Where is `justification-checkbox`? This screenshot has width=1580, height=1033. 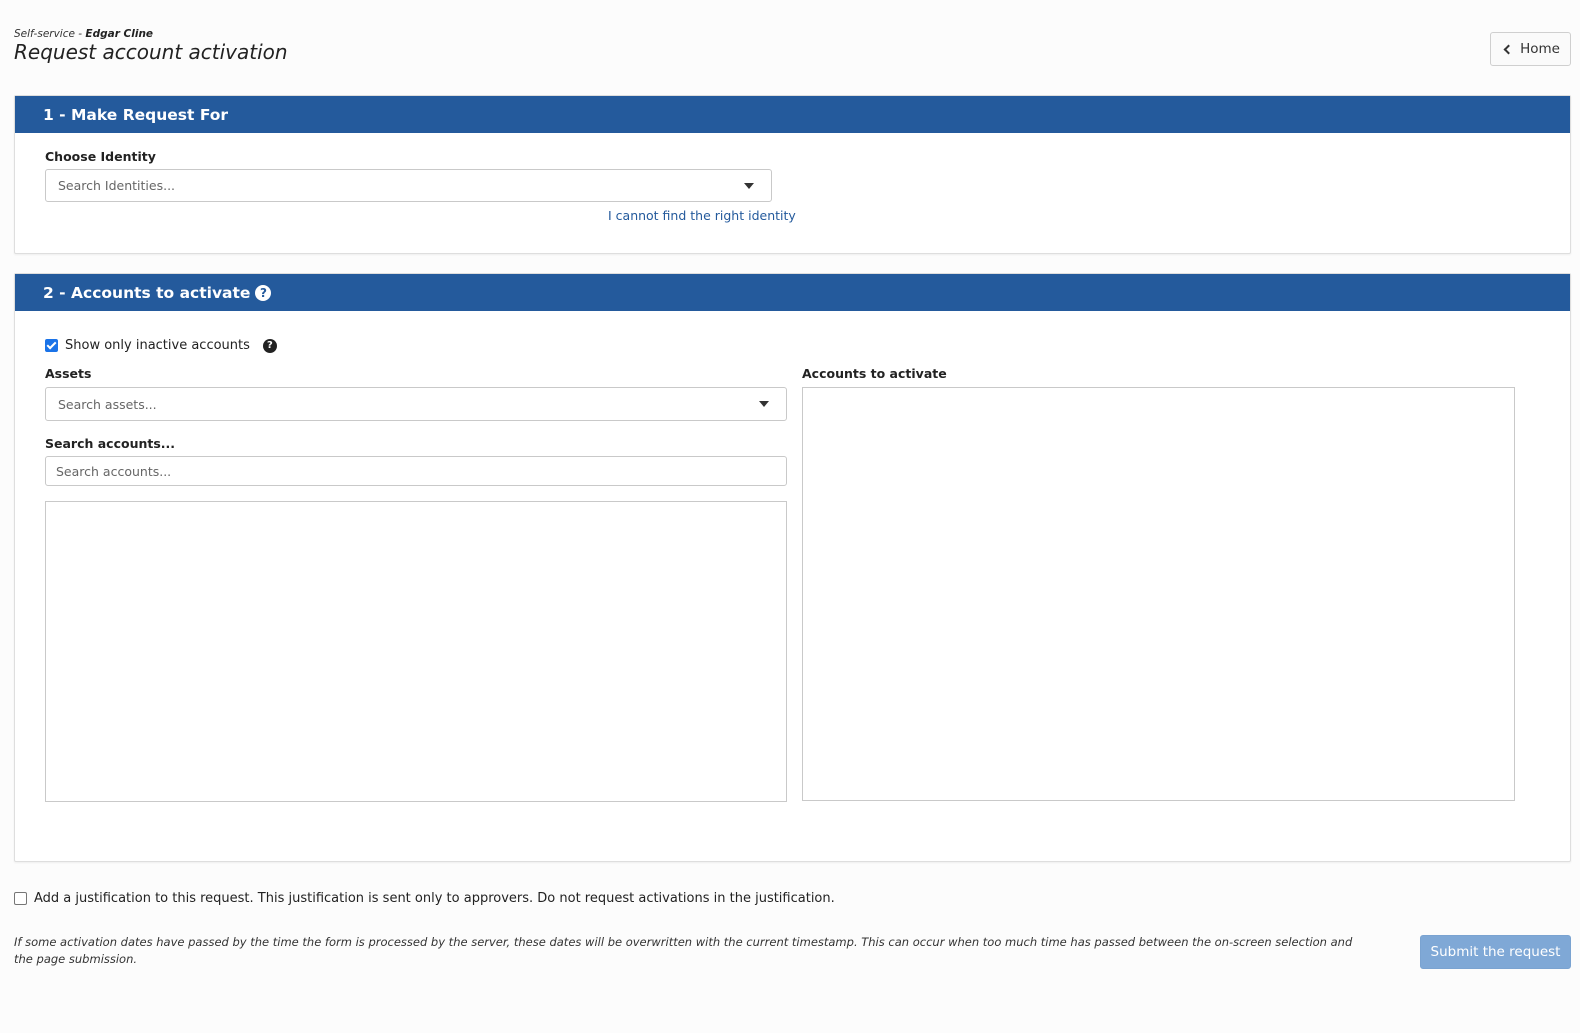
justification-checkbox is located at coordinates (20, 898).